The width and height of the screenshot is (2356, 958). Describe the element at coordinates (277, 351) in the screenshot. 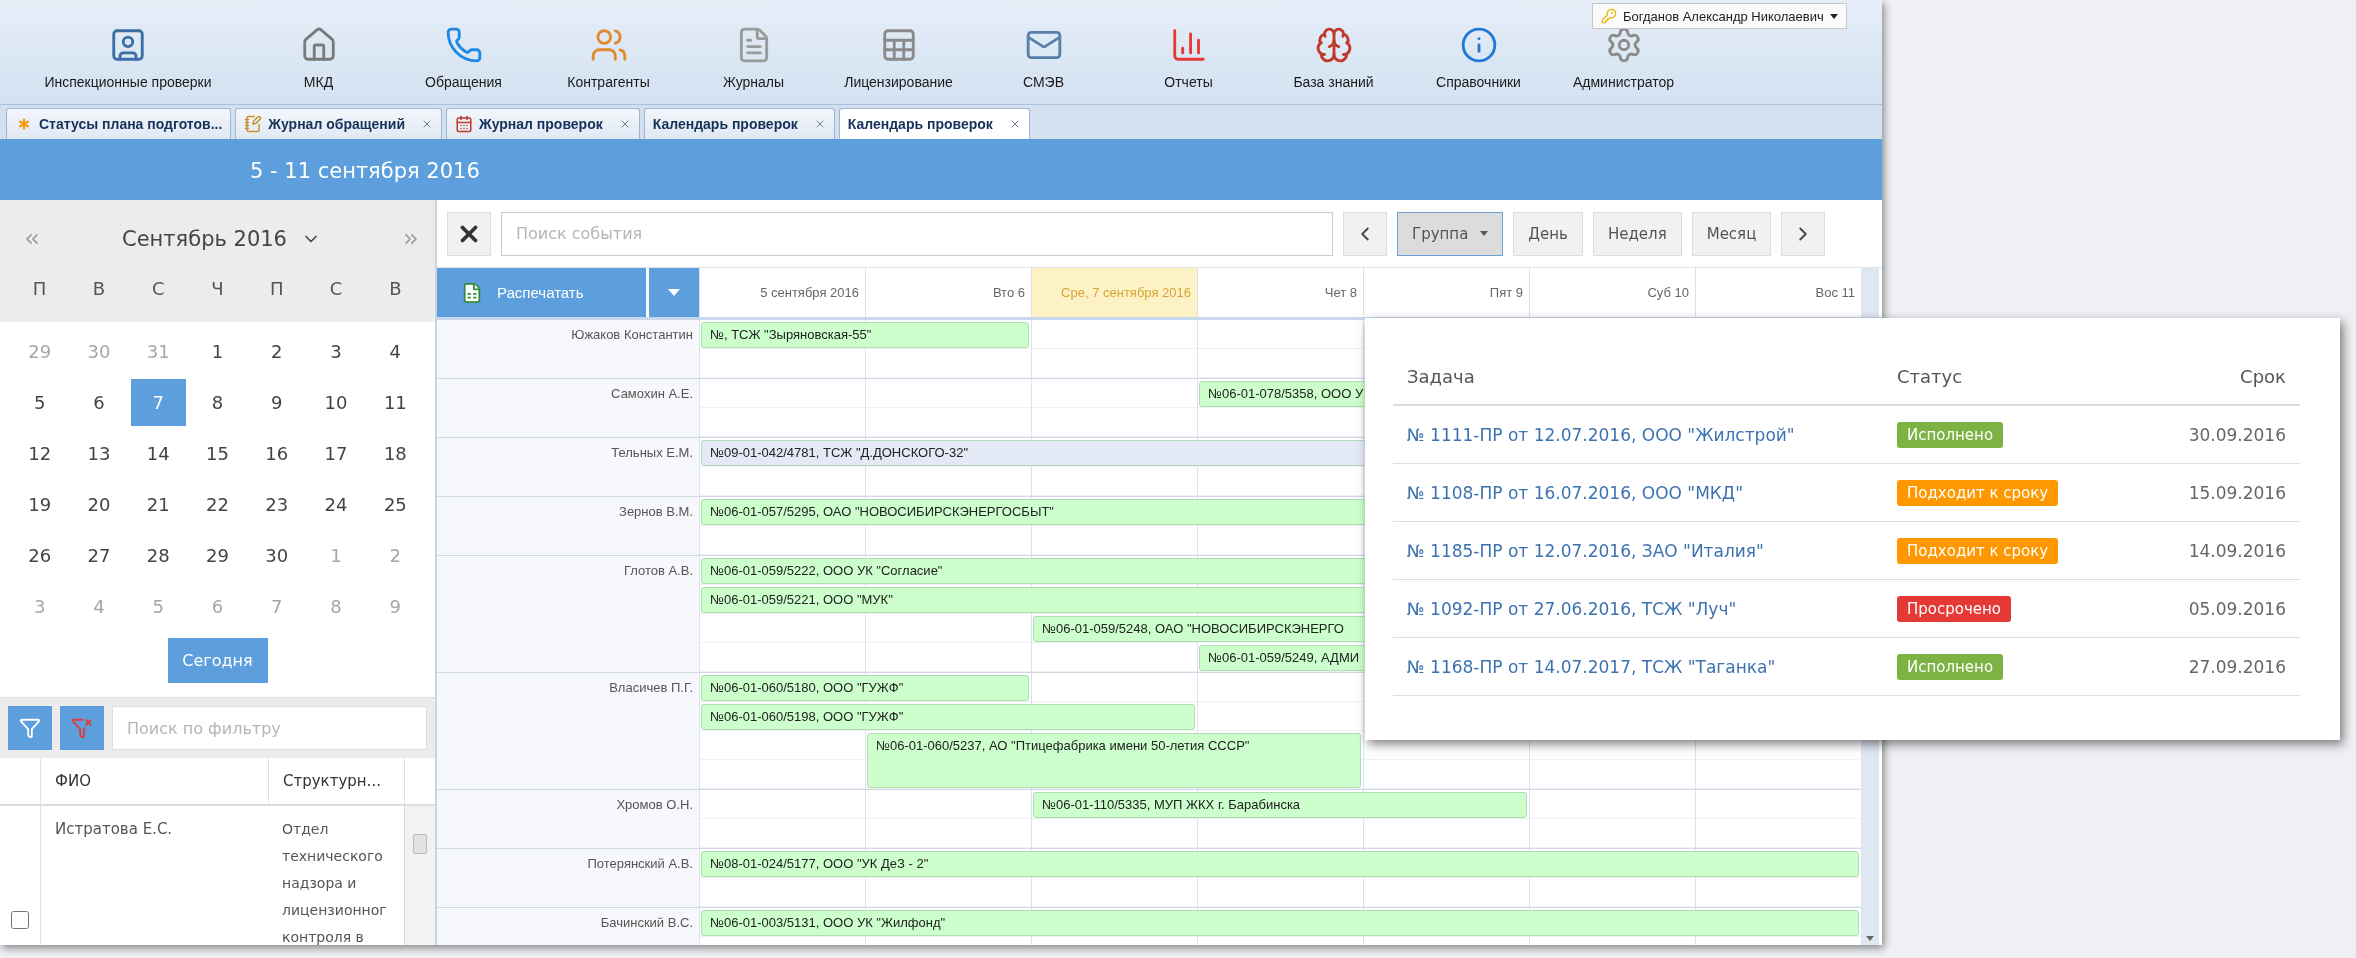

I see `calendar-day: 2` at that location.